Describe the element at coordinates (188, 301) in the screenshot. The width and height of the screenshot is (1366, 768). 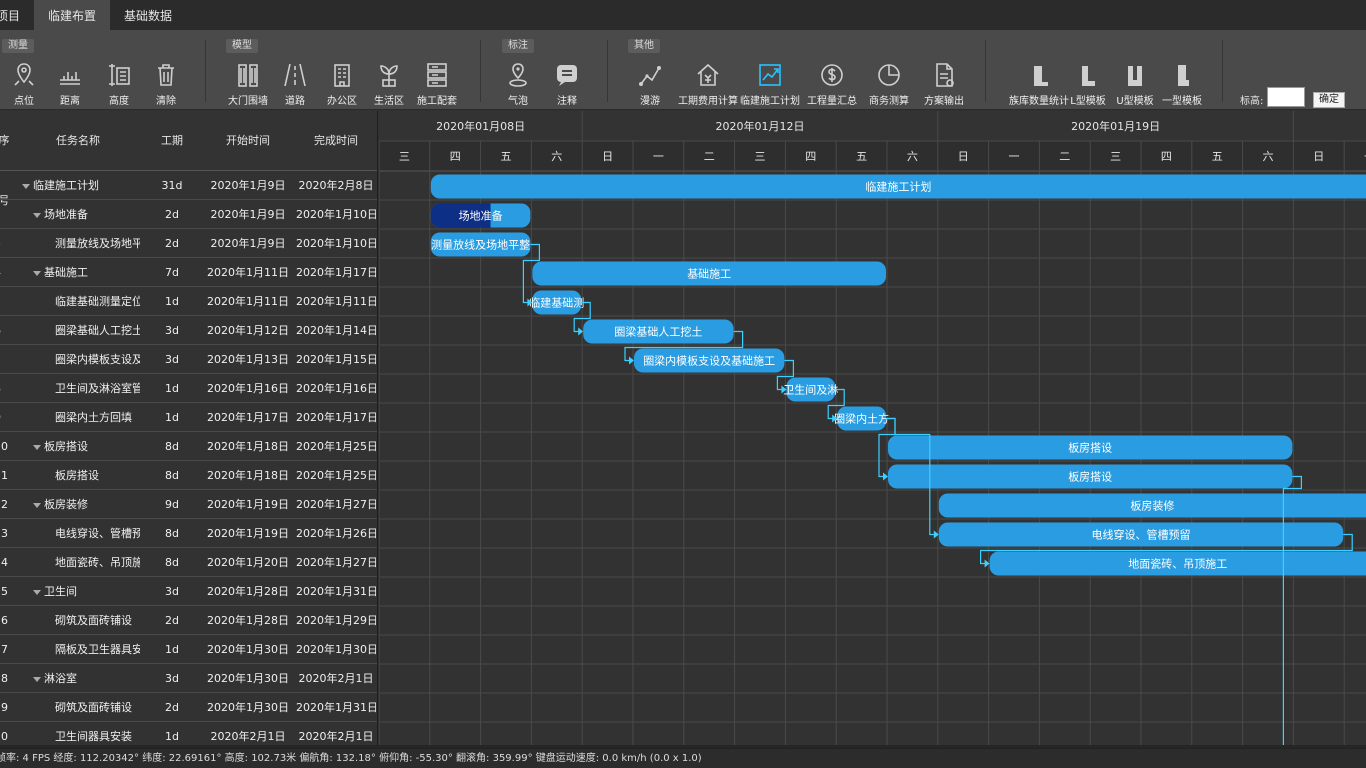
I see `table-row: 5 临建基础测量定位 1d 2020年1月11日 2020年1月11日` at that location.